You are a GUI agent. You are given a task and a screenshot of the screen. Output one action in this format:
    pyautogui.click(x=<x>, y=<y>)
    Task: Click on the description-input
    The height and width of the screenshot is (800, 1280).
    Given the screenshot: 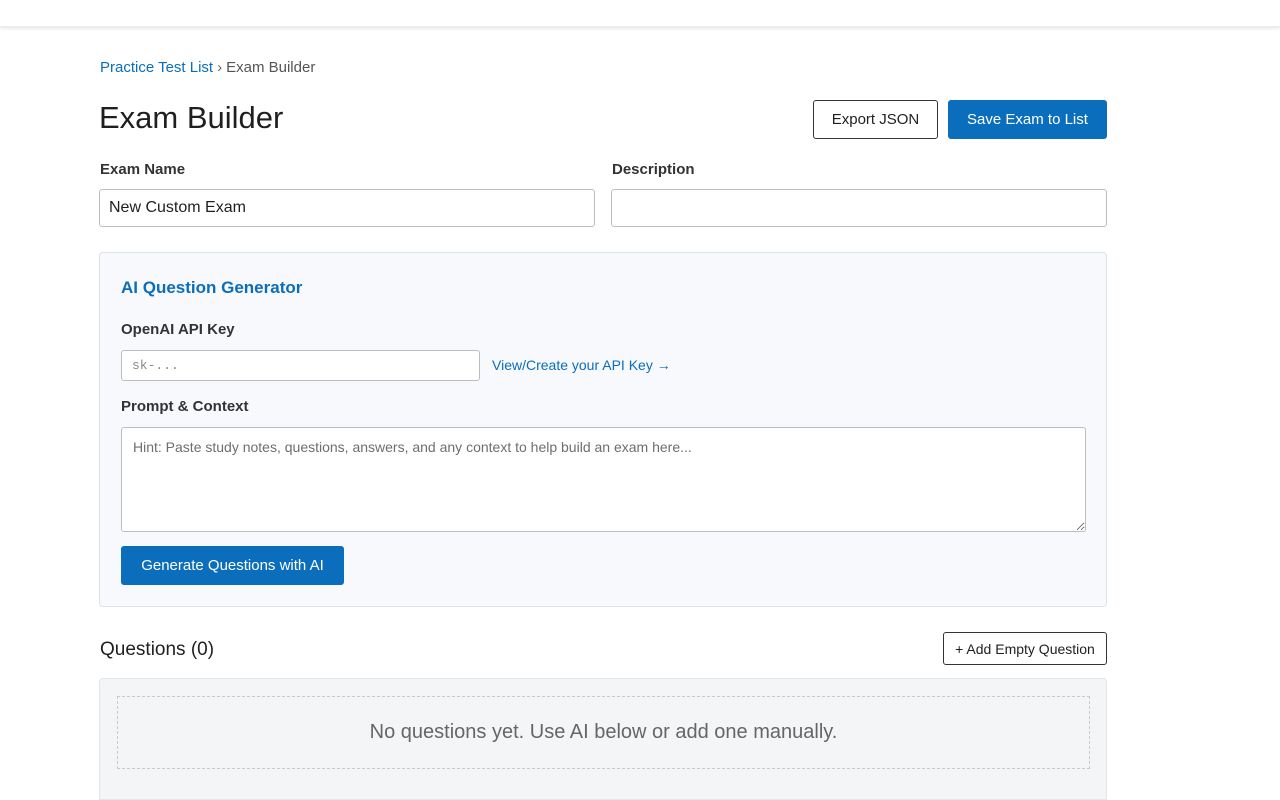 What is the action you would take?
    pyautogui.click(x=859, y=208)
    